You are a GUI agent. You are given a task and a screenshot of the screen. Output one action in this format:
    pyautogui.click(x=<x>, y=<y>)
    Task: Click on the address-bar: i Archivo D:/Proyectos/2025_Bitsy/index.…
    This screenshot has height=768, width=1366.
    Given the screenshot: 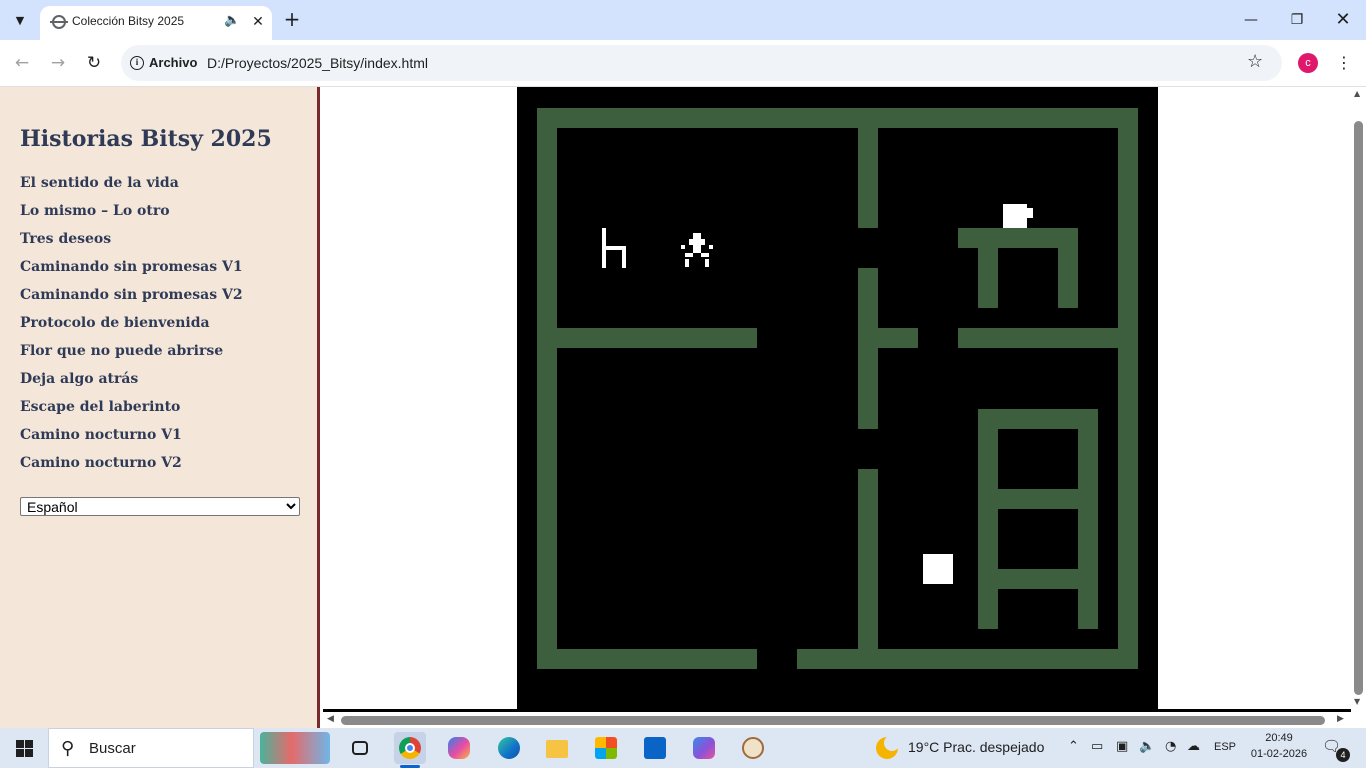 What is the action you would take?
    pyautogui.click(x=701, y=63)
    